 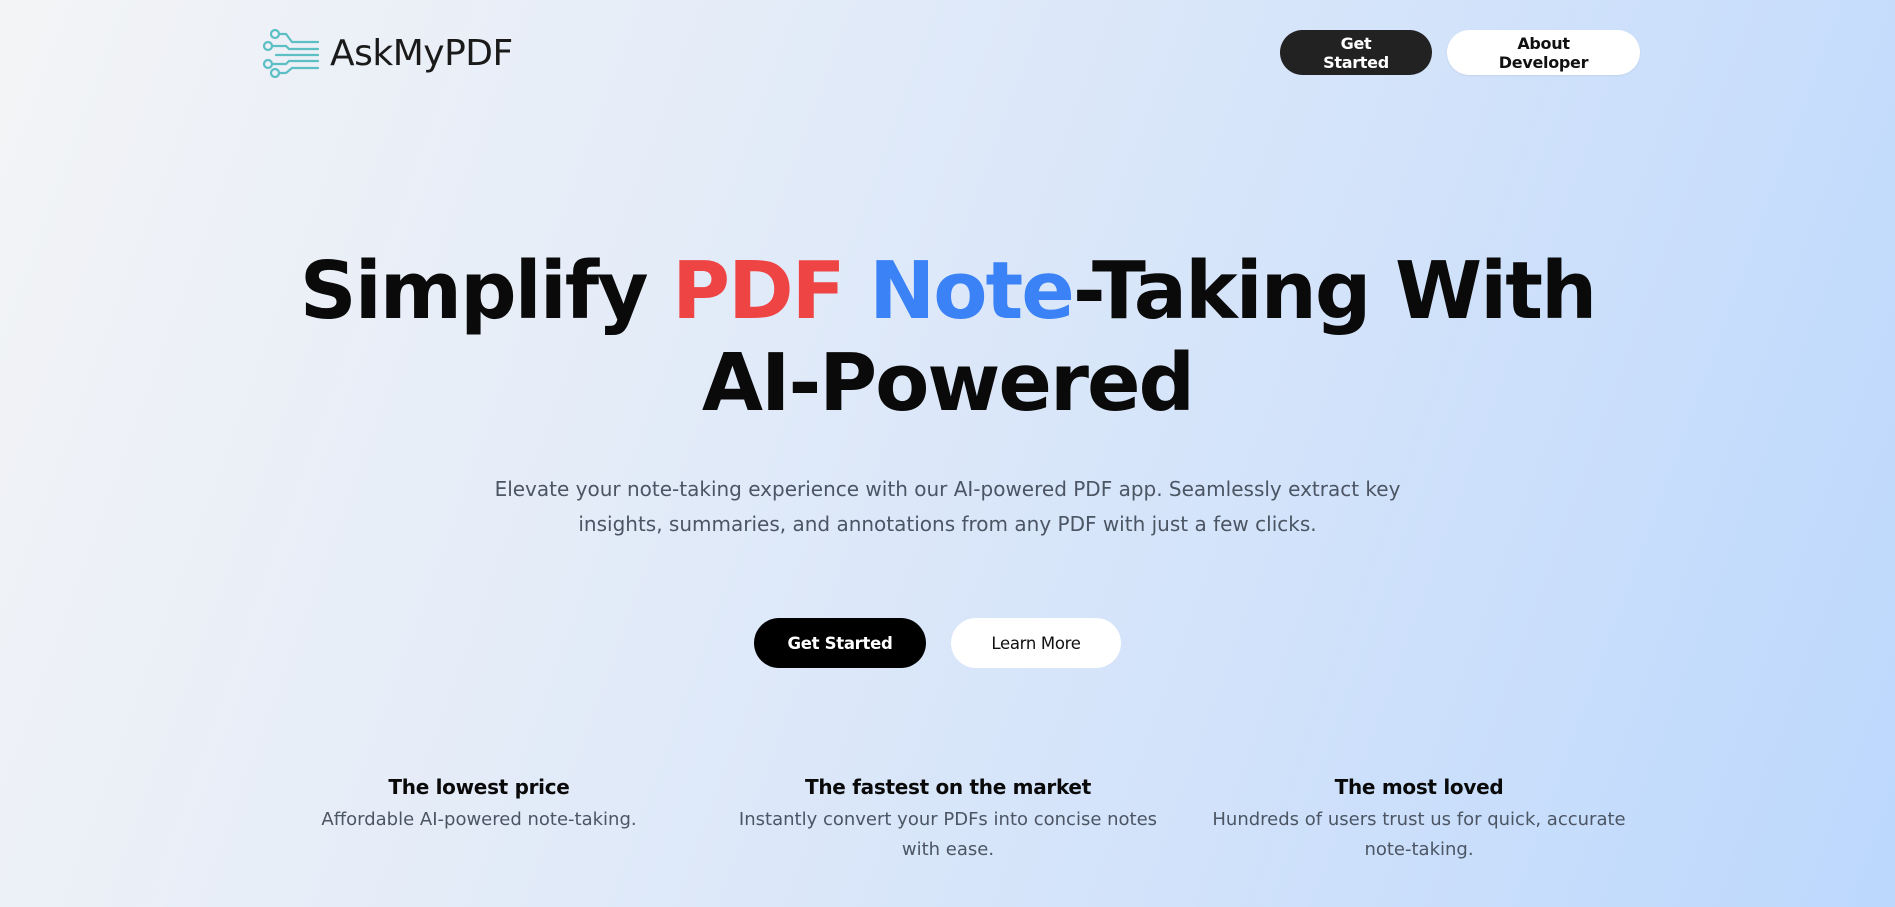 I want to click on header-get-started-button: Get Started, so click(x=1356, y=52).